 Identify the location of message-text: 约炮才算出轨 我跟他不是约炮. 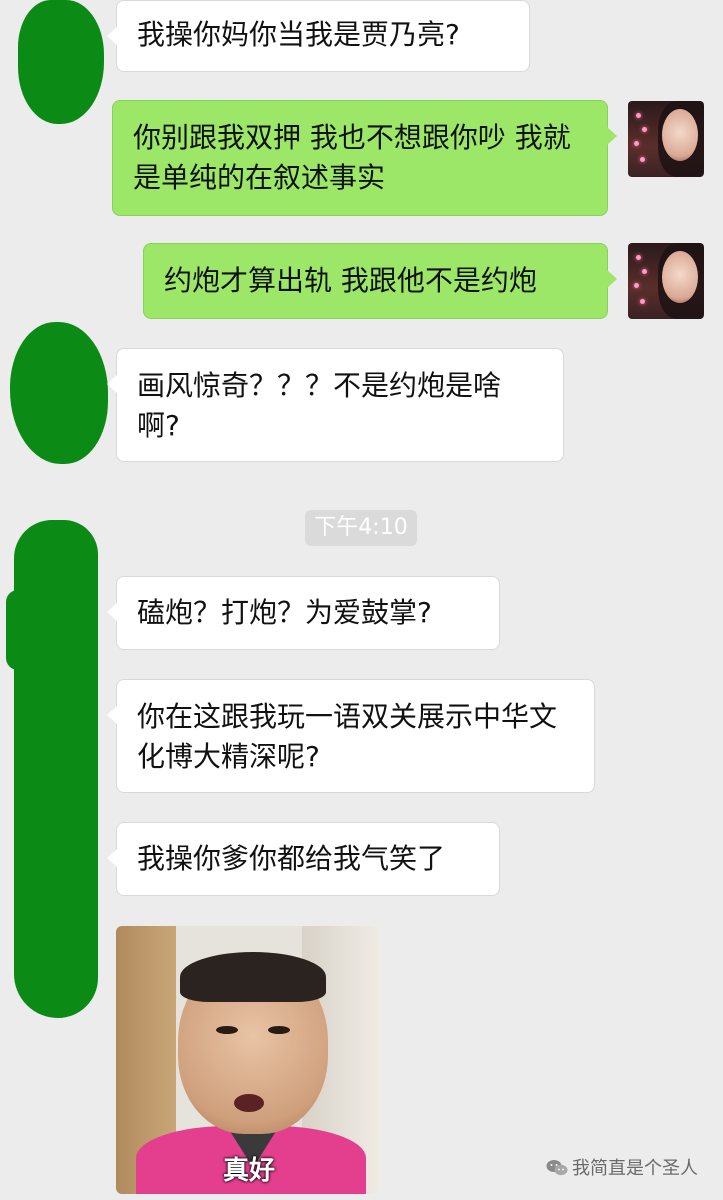
(350, 280).